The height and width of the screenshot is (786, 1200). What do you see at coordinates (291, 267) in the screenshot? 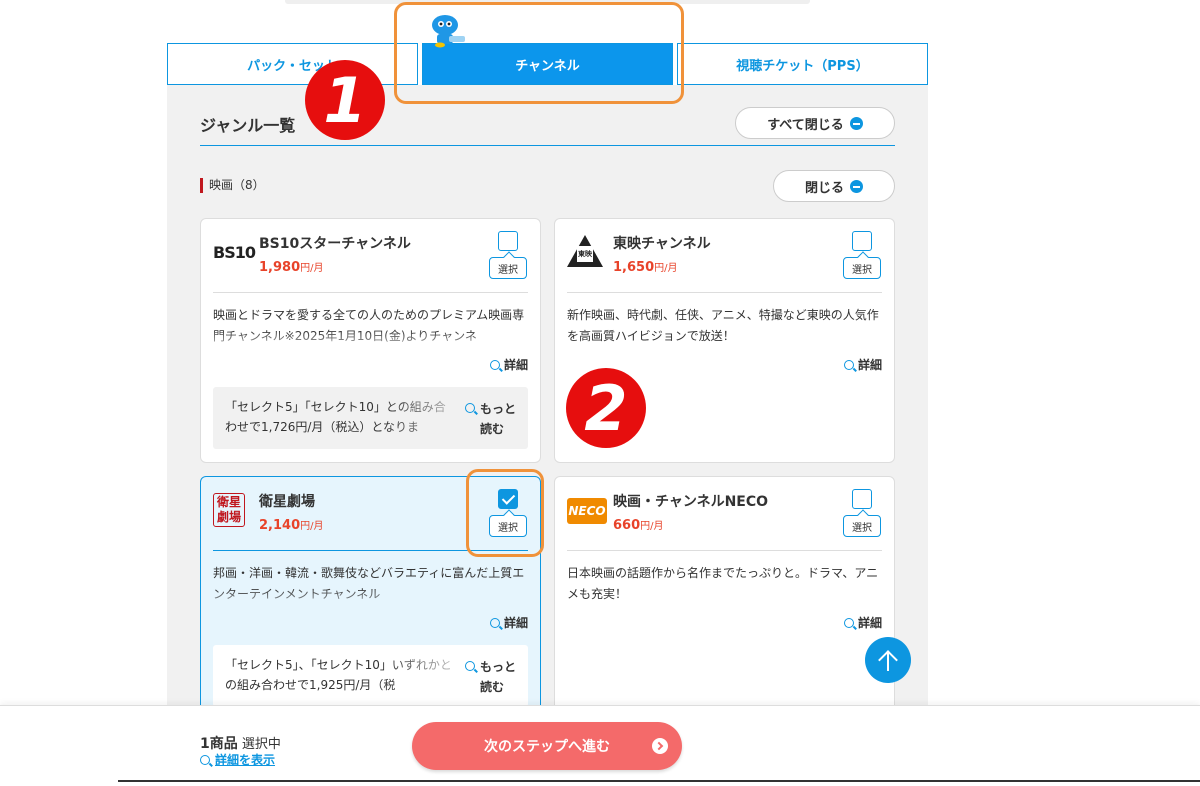
I see `channel-price: 1,980円/月` at bounding box center [291, 267].